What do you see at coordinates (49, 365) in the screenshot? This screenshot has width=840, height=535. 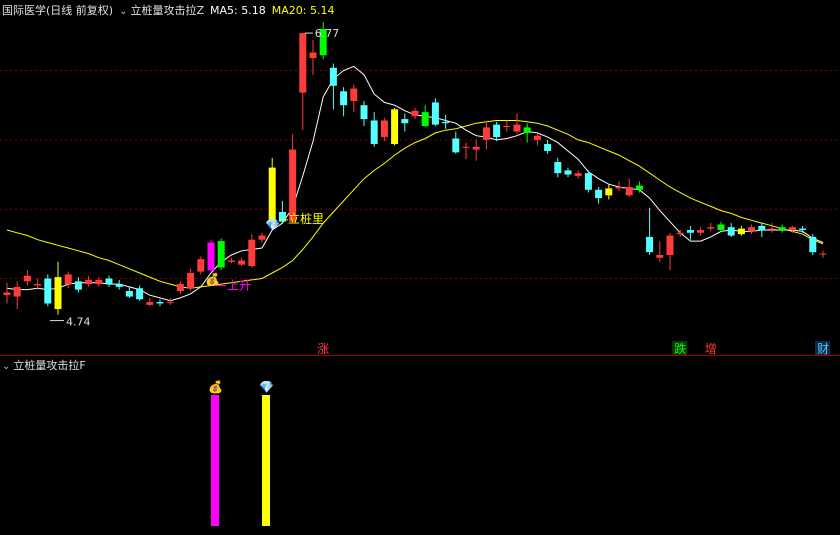 I see `sub-indicator-name: 立桩量攻击拉F` at bounding box center [49, 365].